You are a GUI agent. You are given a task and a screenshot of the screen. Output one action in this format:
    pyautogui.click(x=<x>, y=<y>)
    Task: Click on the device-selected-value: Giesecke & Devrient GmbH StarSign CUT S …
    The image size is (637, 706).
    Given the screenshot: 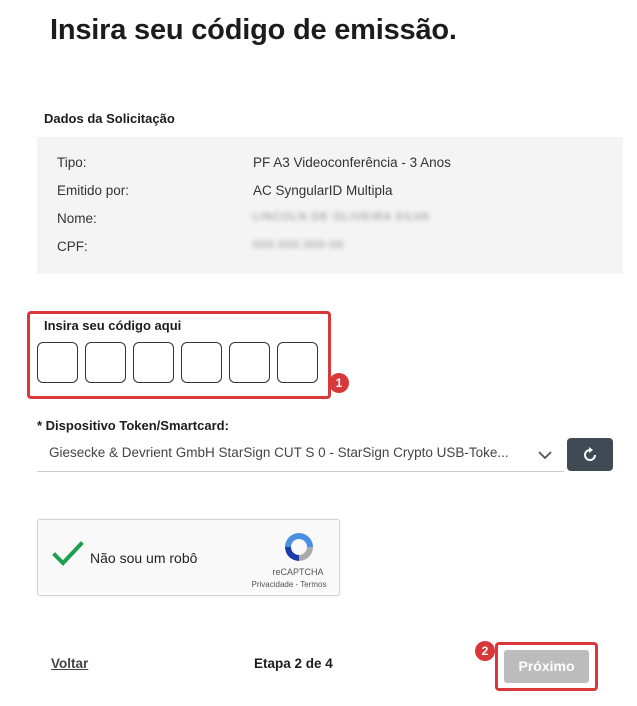 What is the action you would take?
    pyautogui.click(x=279, y=452)
    